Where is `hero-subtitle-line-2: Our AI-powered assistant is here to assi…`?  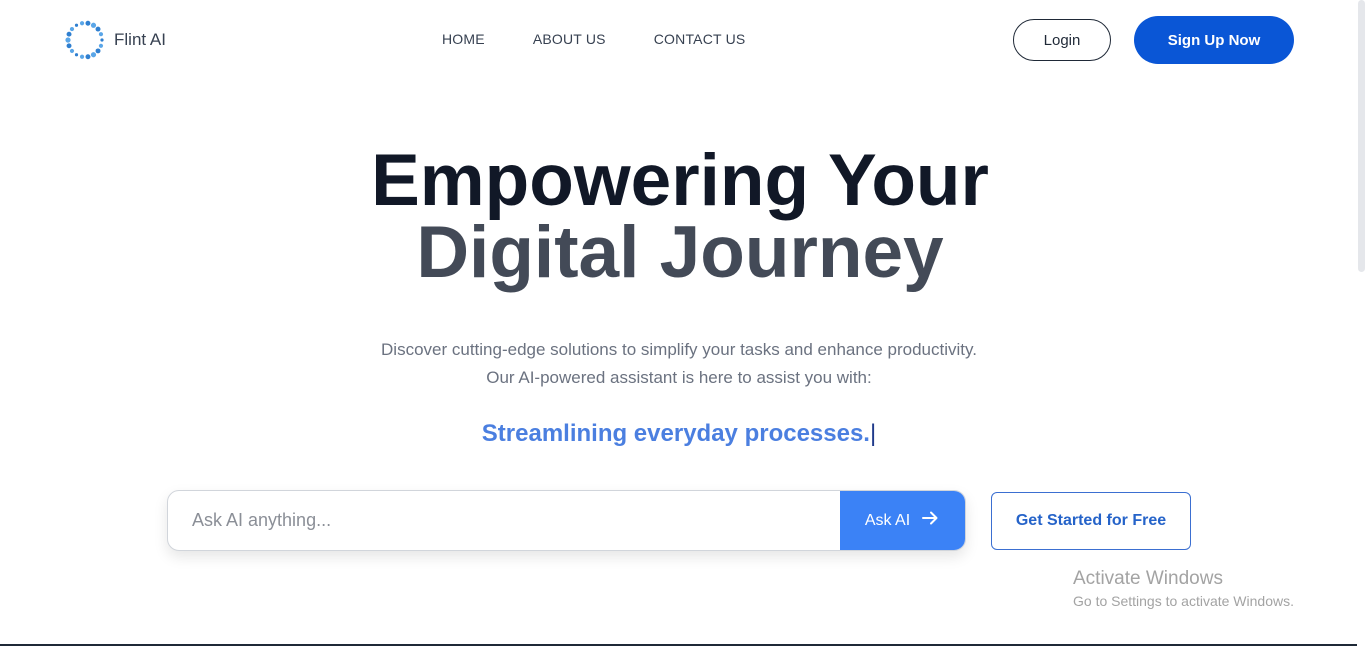
hero-subtitle-line-2: Our AI-powered assistant is here to assi… is located at coordinates (679, 377).